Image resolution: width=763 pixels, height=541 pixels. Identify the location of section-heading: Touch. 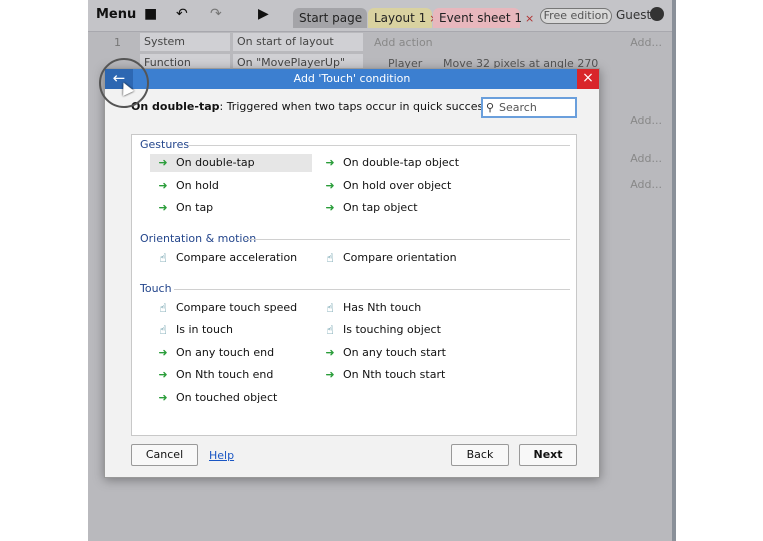
(156, 288).